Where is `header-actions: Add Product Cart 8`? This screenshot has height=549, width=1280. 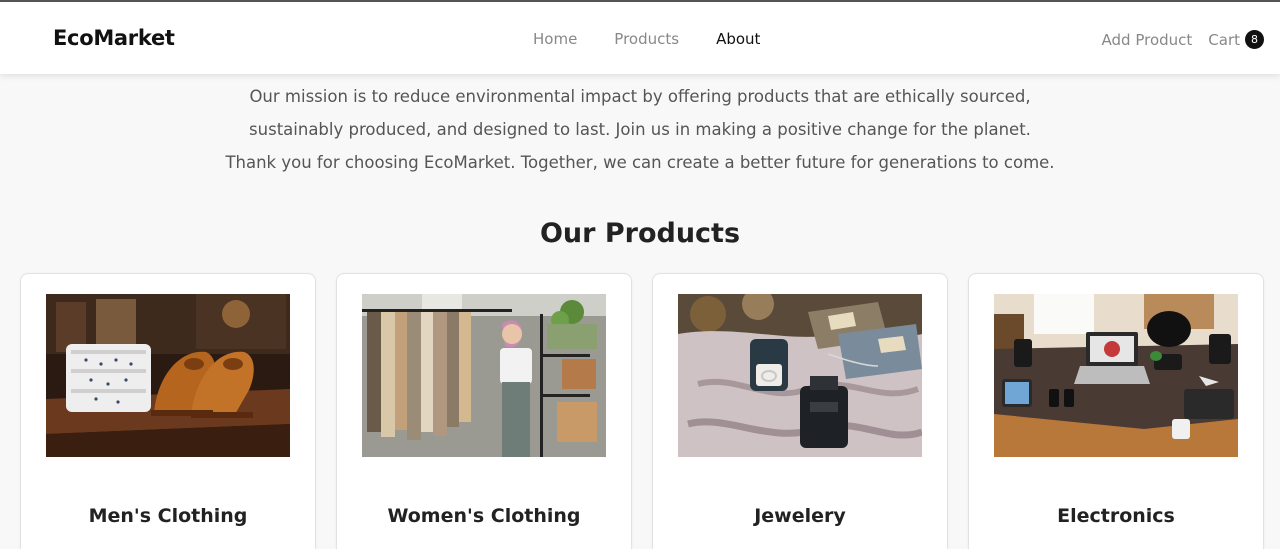 header-actions: Add Product Cart 8 is located at coordinates (1183, 39).